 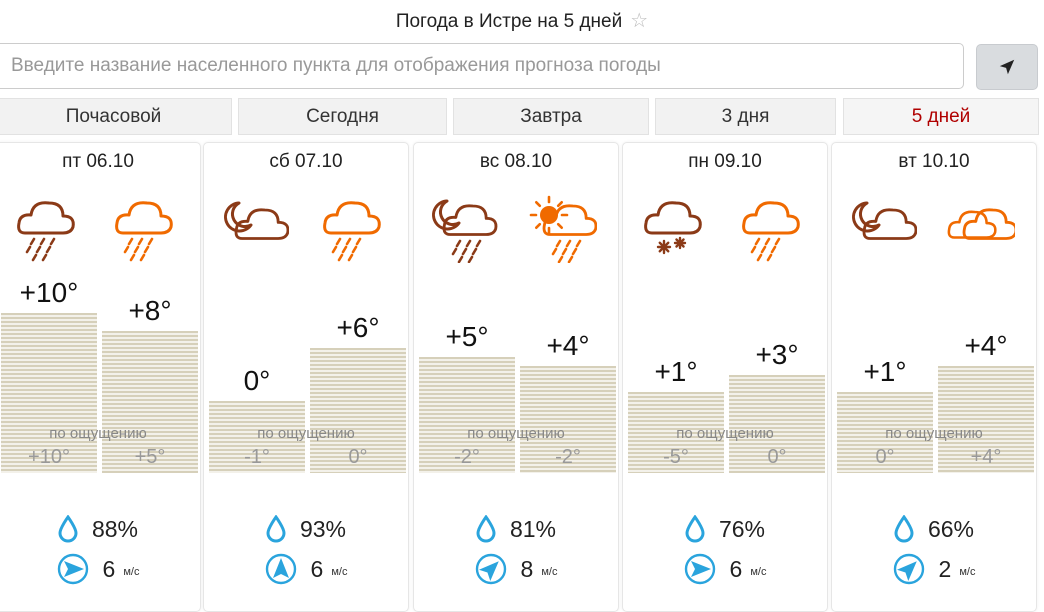 I want to click on humidity-value: 66%, so click(x=951, y=528).